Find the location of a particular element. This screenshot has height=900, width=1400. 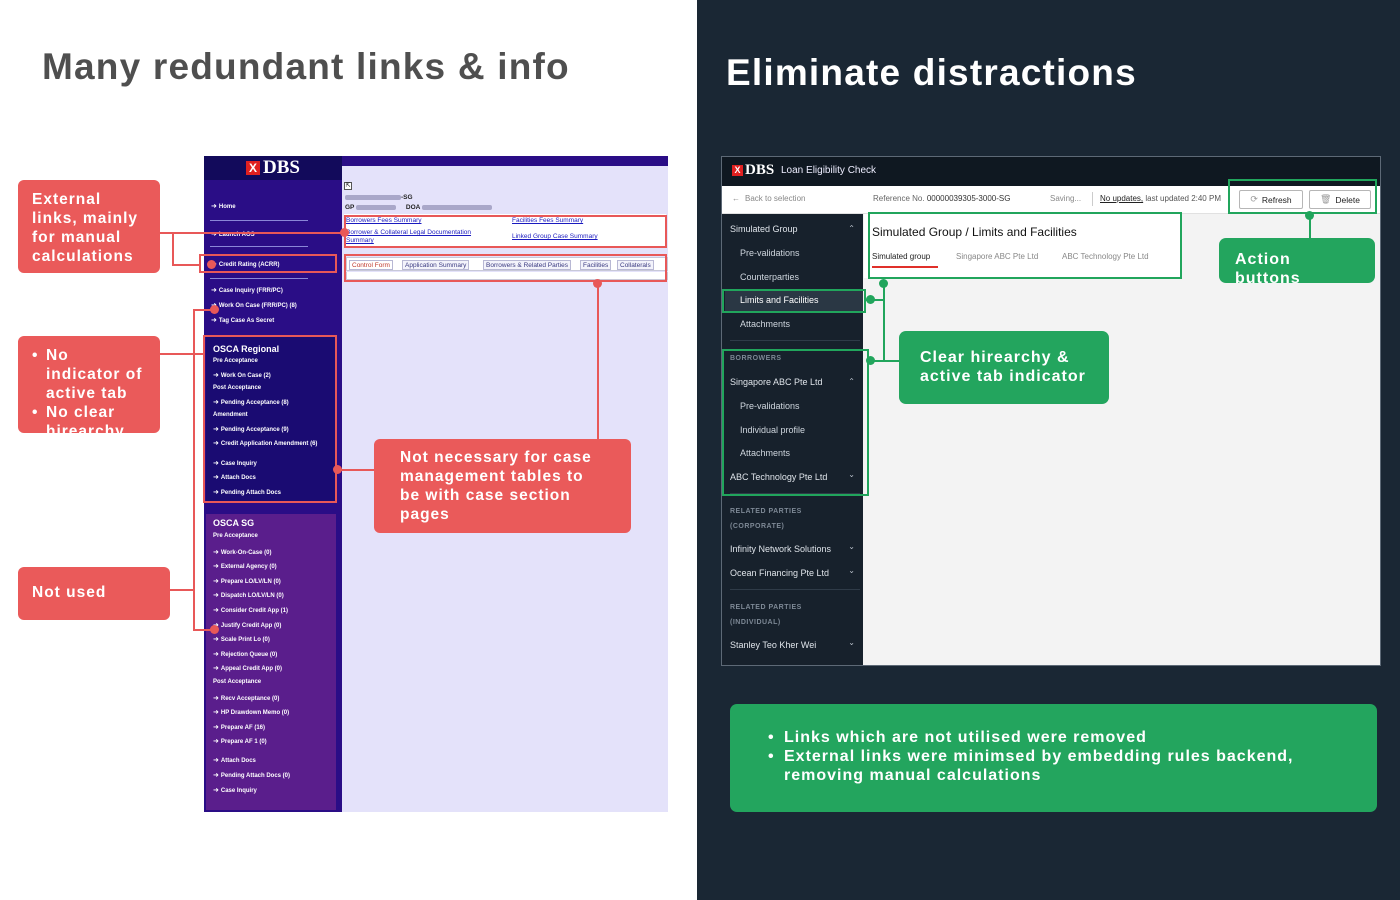

sidebar-section-label: RELATED PARTIES (INDIVIDUAL) is located at coordinates (766, 615).